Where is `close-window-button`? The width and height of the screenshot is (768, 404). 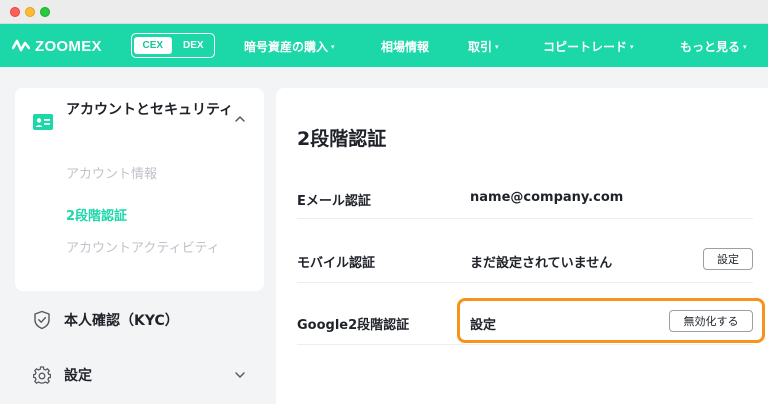 close-window-button is located at coordinates (15, 12).